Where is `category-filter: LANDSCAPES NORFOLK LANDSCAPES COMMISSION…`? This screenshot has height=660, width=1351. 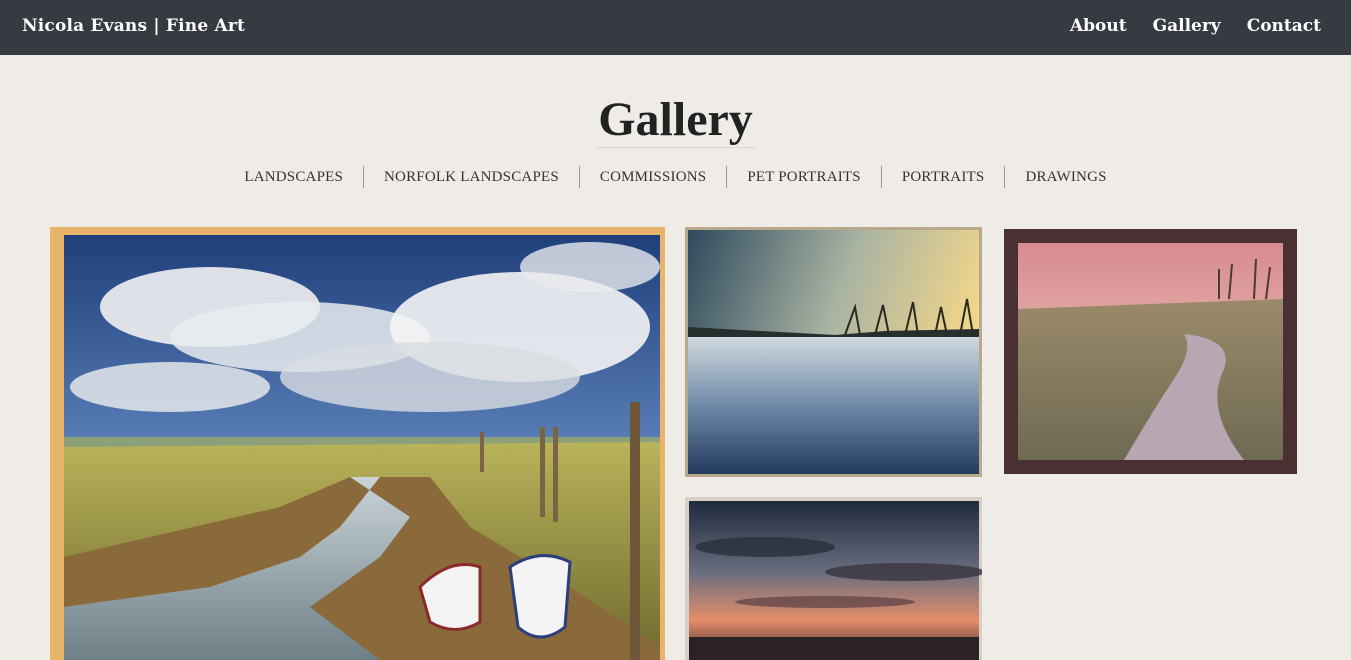 category-filter: LANDSCAPES NORFOLK LANDSCAPES COMMISSION… is located at coordinates (675, 177).